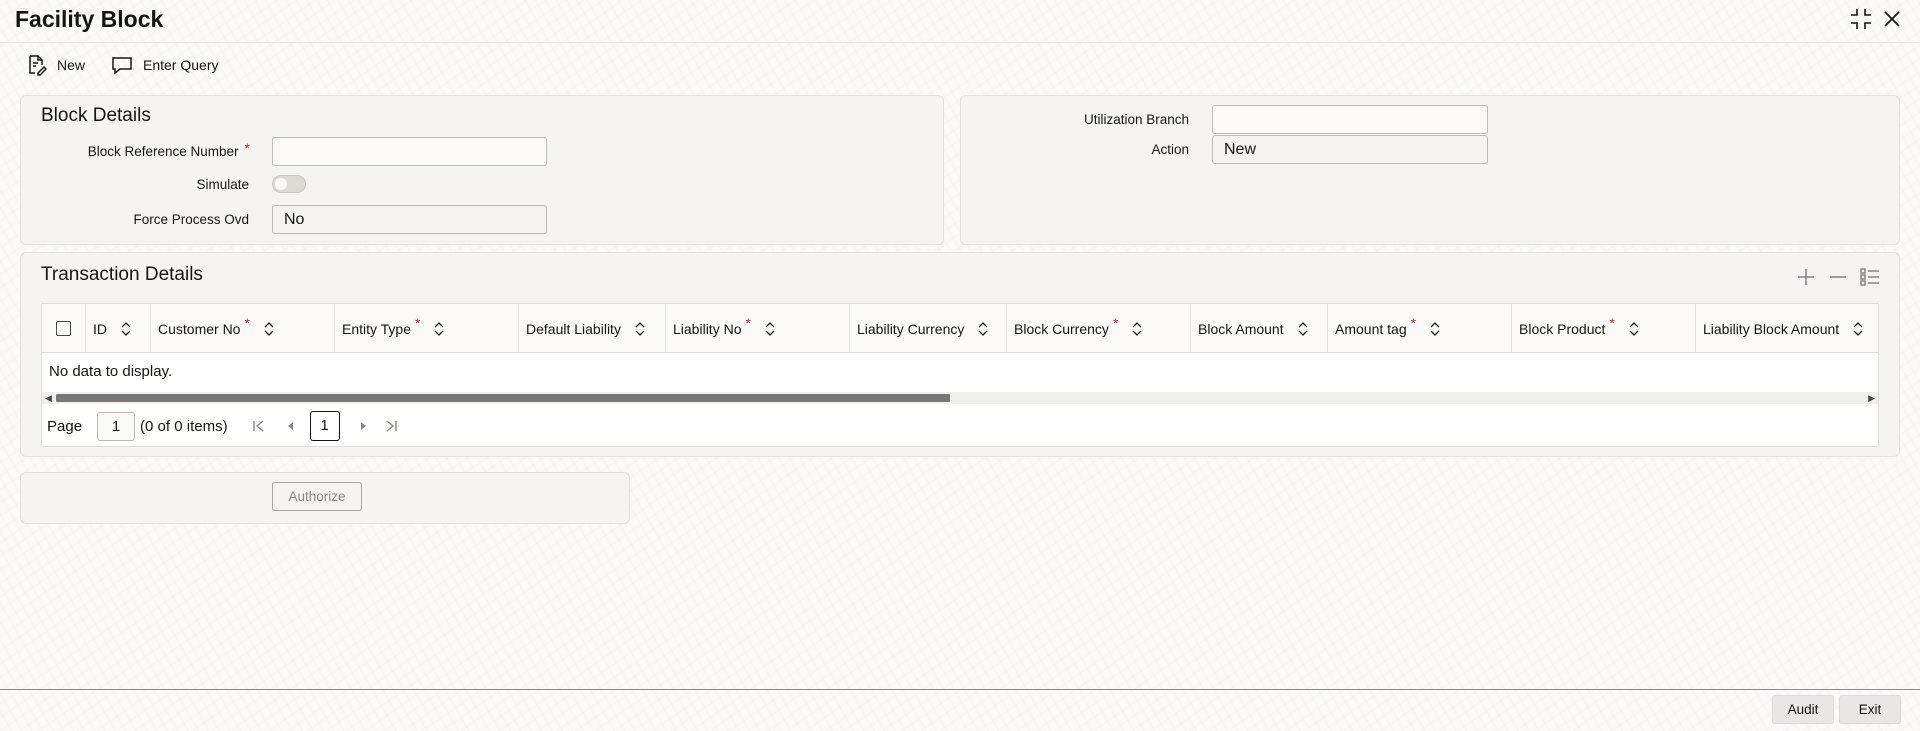  I want to click on previous-page-icon, so click(291, 426).